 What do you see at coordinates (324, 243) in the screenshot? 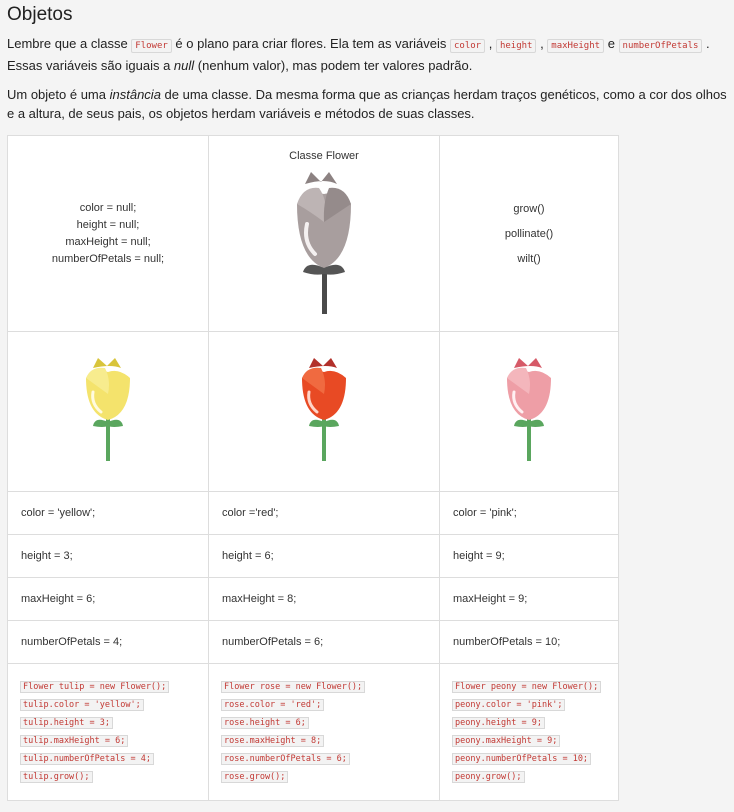
I see `gray-rose-icon` at bounding box center [324, 243].